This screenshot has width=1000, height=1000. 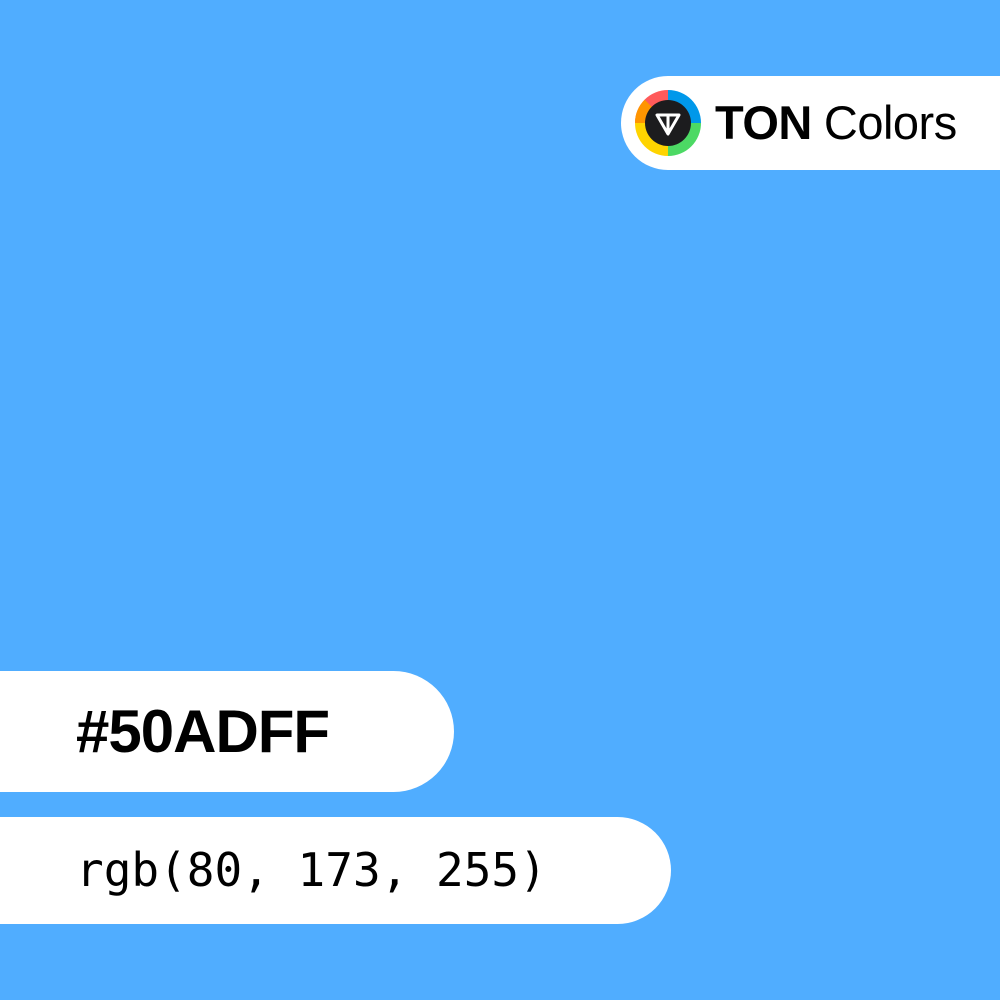 I want to click on rgb-code-pill: rgb(80, 173, 255), so click(x=335, y=870).